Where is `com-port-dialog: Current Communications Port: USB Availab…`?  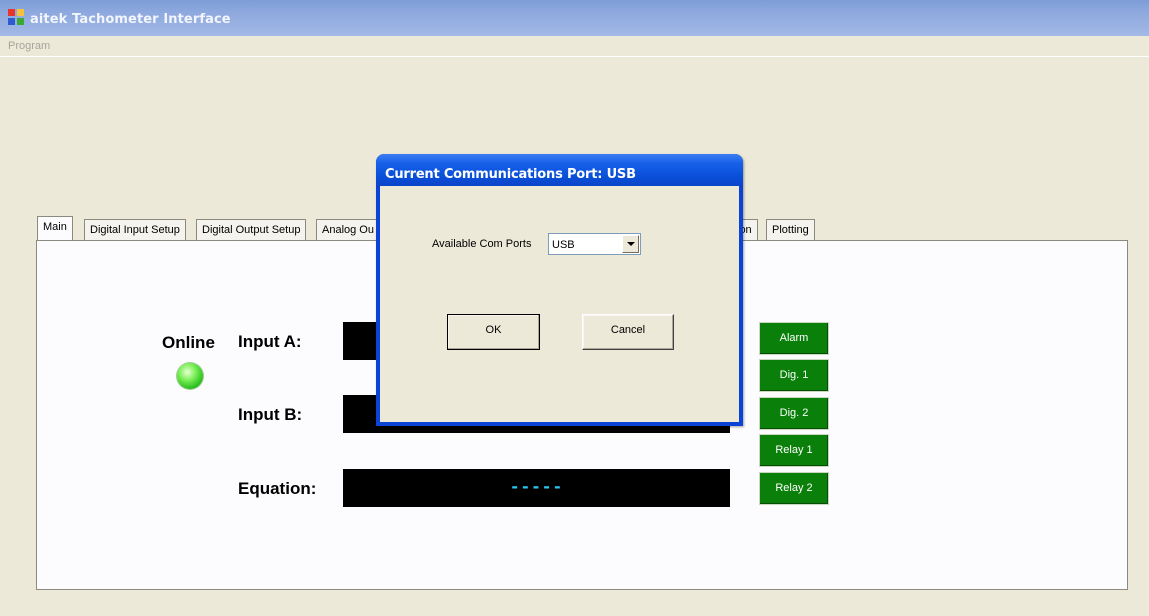
com-port-dialog: Current Communications Port: USB Availab… is located at coordinates (559, 290).